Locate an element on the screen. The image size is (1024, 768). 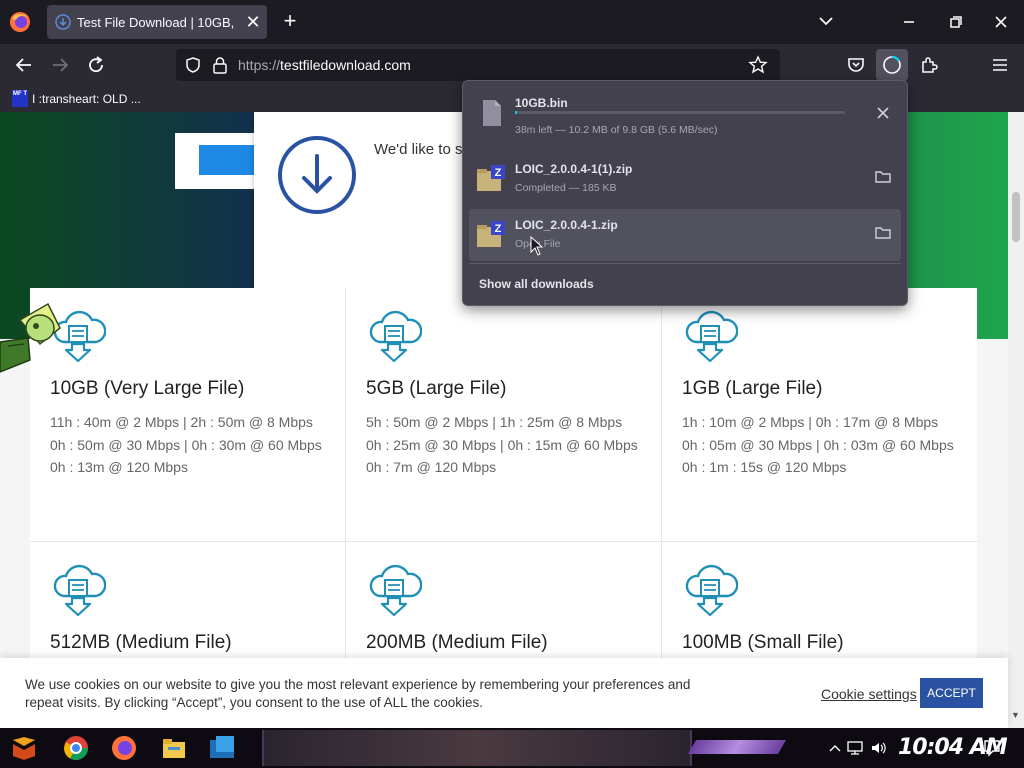
tab-bar: Test File Download | 10GB, 5GB, 1GB ✕ + is located at coordinates (512, 22).